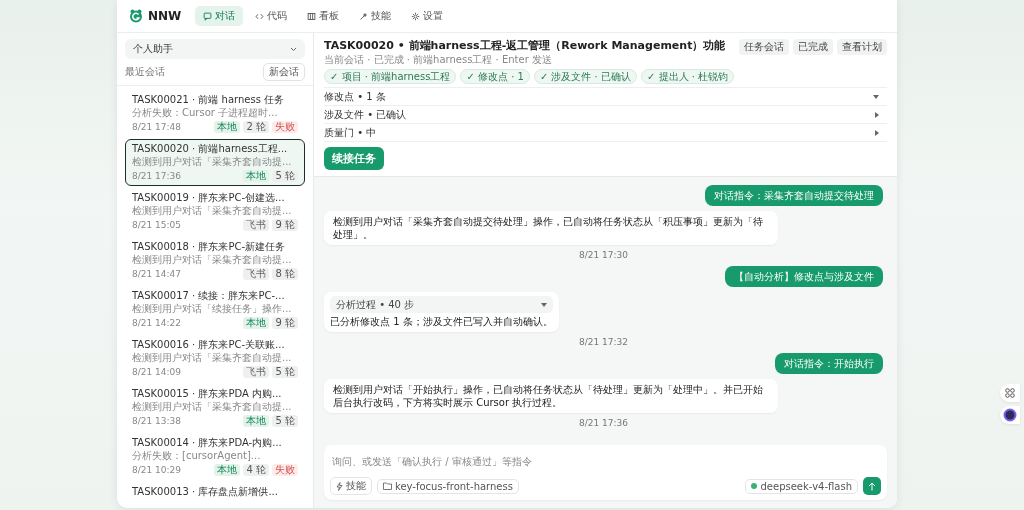 This screenshot has width=1024, height=510. I want to click on session-item: TASK00019 · 胖东来PC-创建选... 检测到用户对话「采集齐套自动提... 8/21 15:05 飞书 9 轮, so click(215, 211).